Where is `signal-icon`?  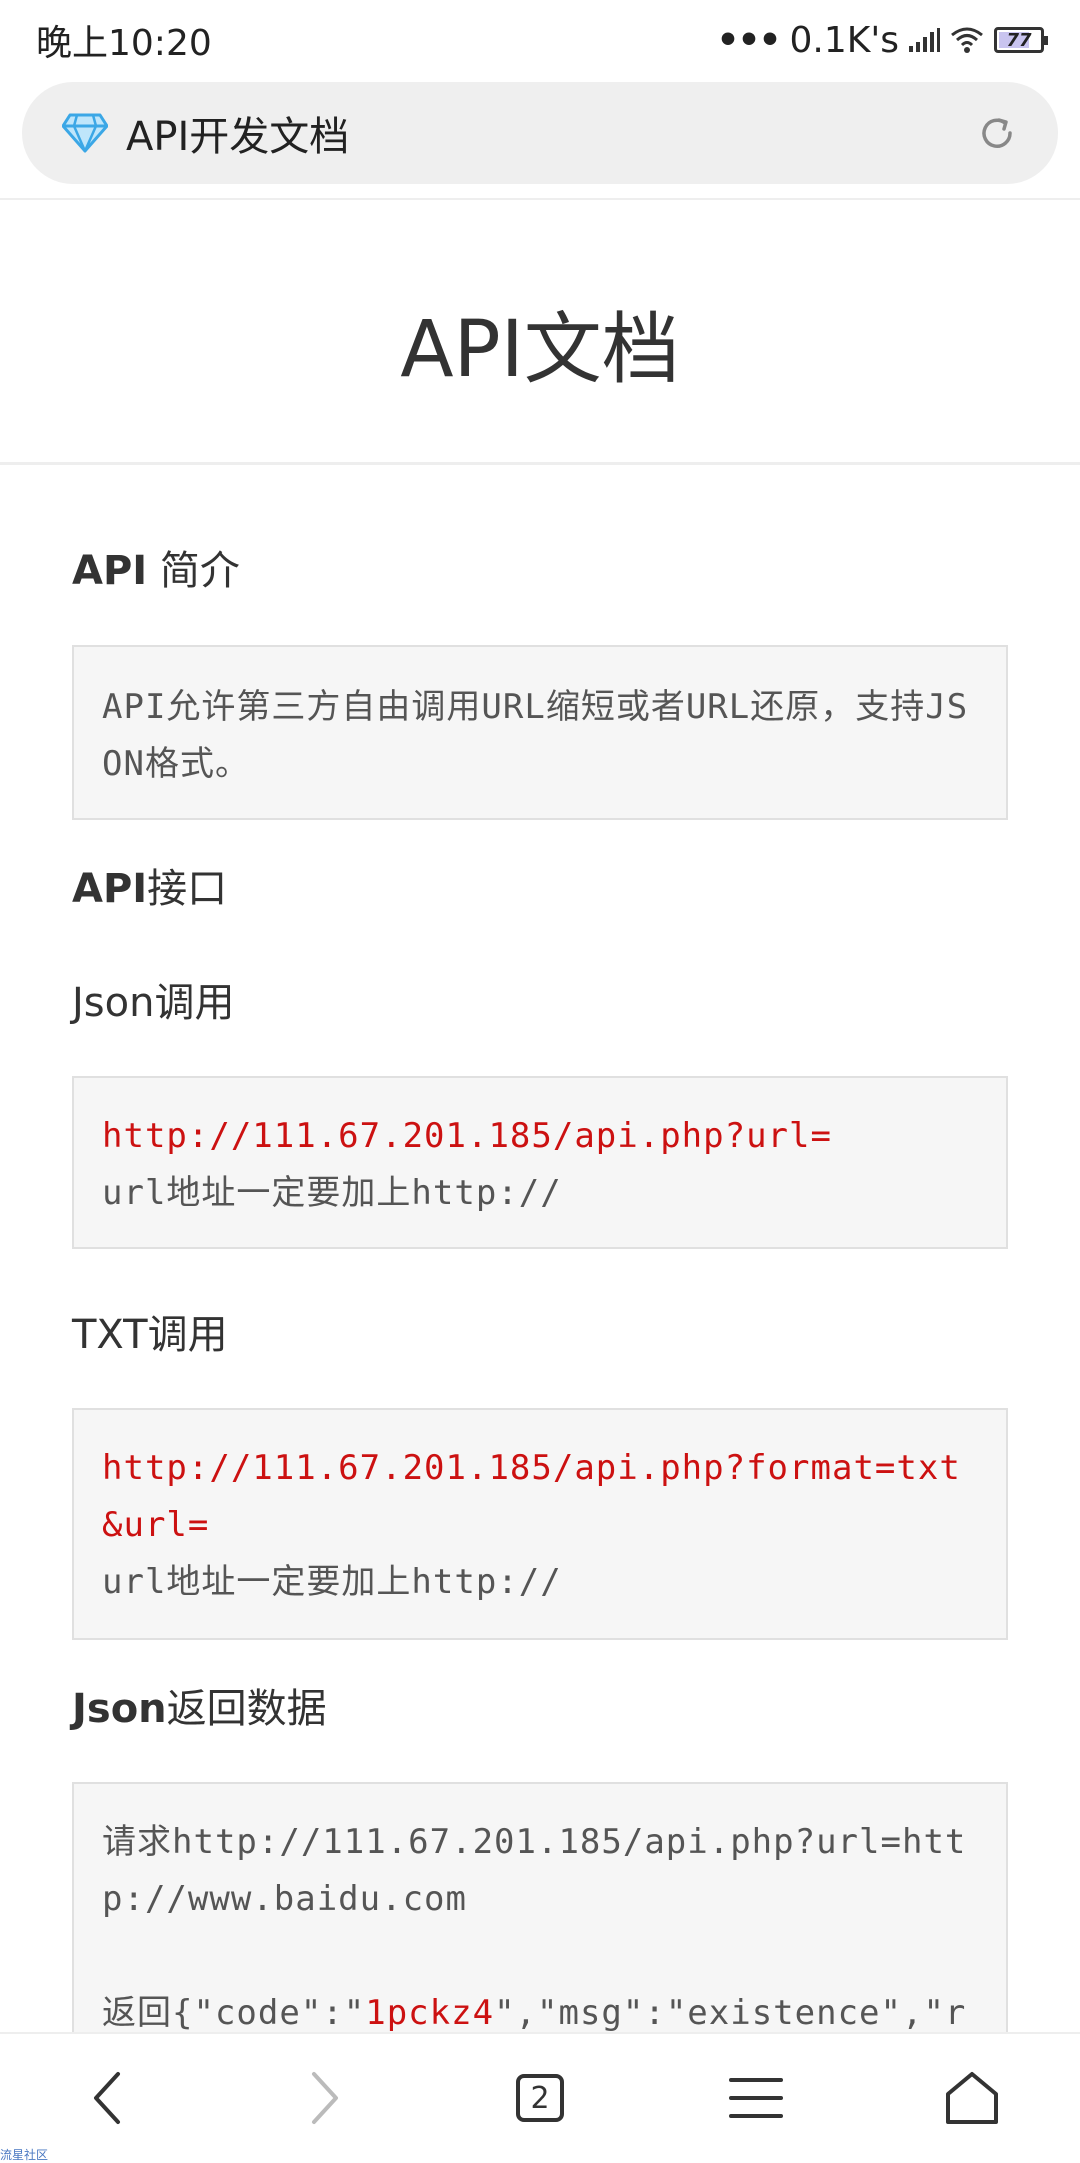
signal-icon is located at coordinates (924, 40).